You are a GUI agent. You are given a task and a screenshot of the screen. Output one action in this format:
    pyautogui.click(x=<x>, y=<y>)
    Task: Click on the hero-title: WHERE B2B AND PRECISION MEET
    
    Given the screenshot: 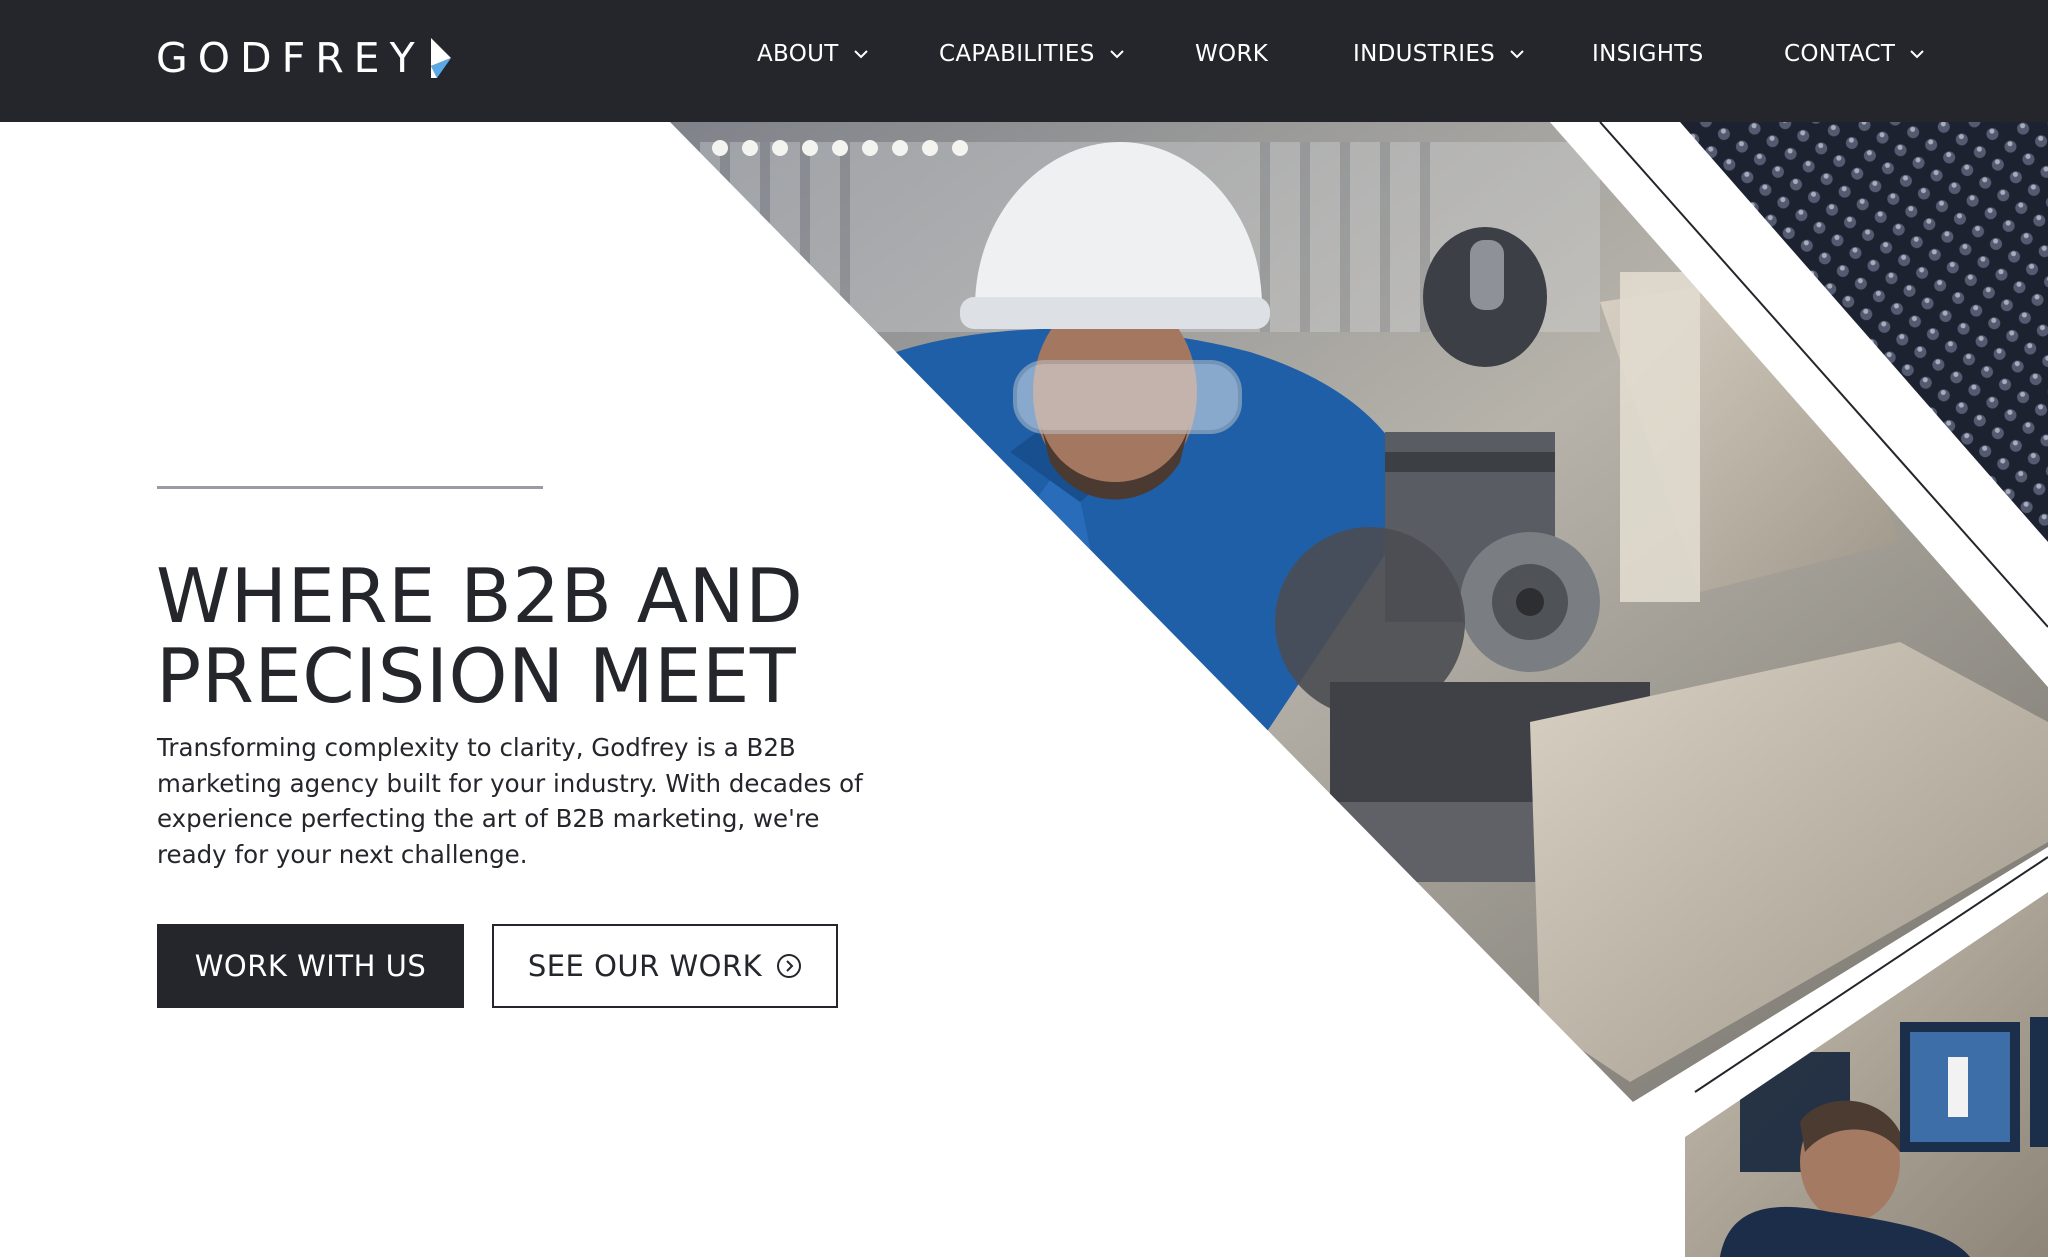 What is the action you would take?
    pyautogui.click(x=536, y=636)
    